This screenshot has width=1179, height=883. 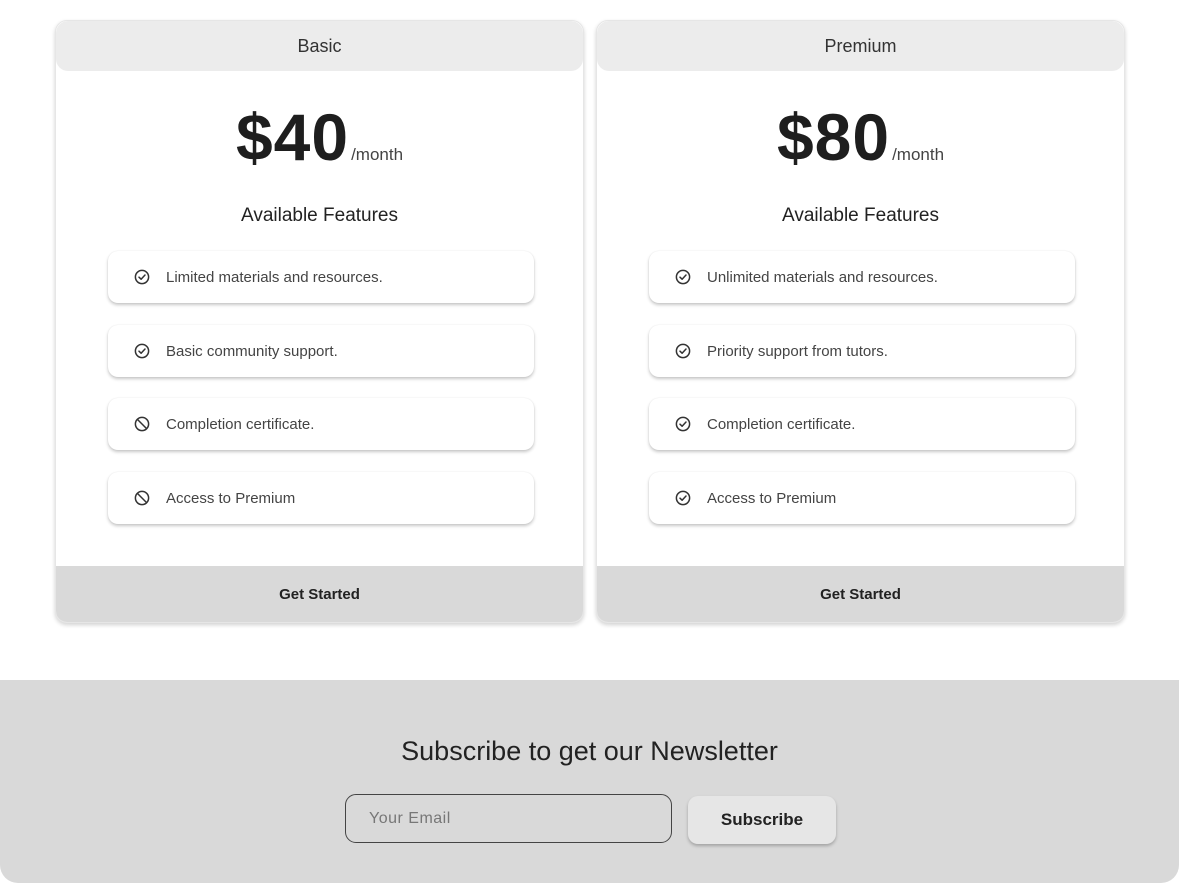 What do you see at coordinates (860, 46) in the screenshot?
I see `plan-name: Premium` at bounding box center [860, 46].